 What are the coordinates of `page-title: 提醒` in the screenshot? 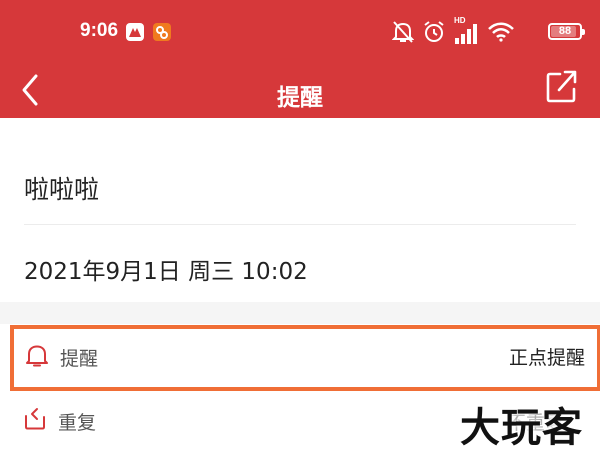 It's located at (300, 98).